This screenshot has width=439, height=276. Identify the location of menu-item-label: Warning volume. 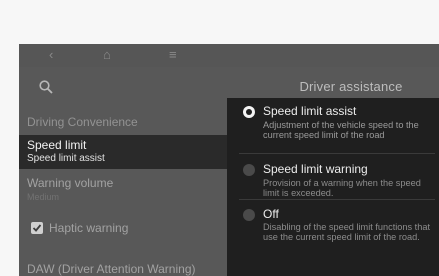
(70, 183).